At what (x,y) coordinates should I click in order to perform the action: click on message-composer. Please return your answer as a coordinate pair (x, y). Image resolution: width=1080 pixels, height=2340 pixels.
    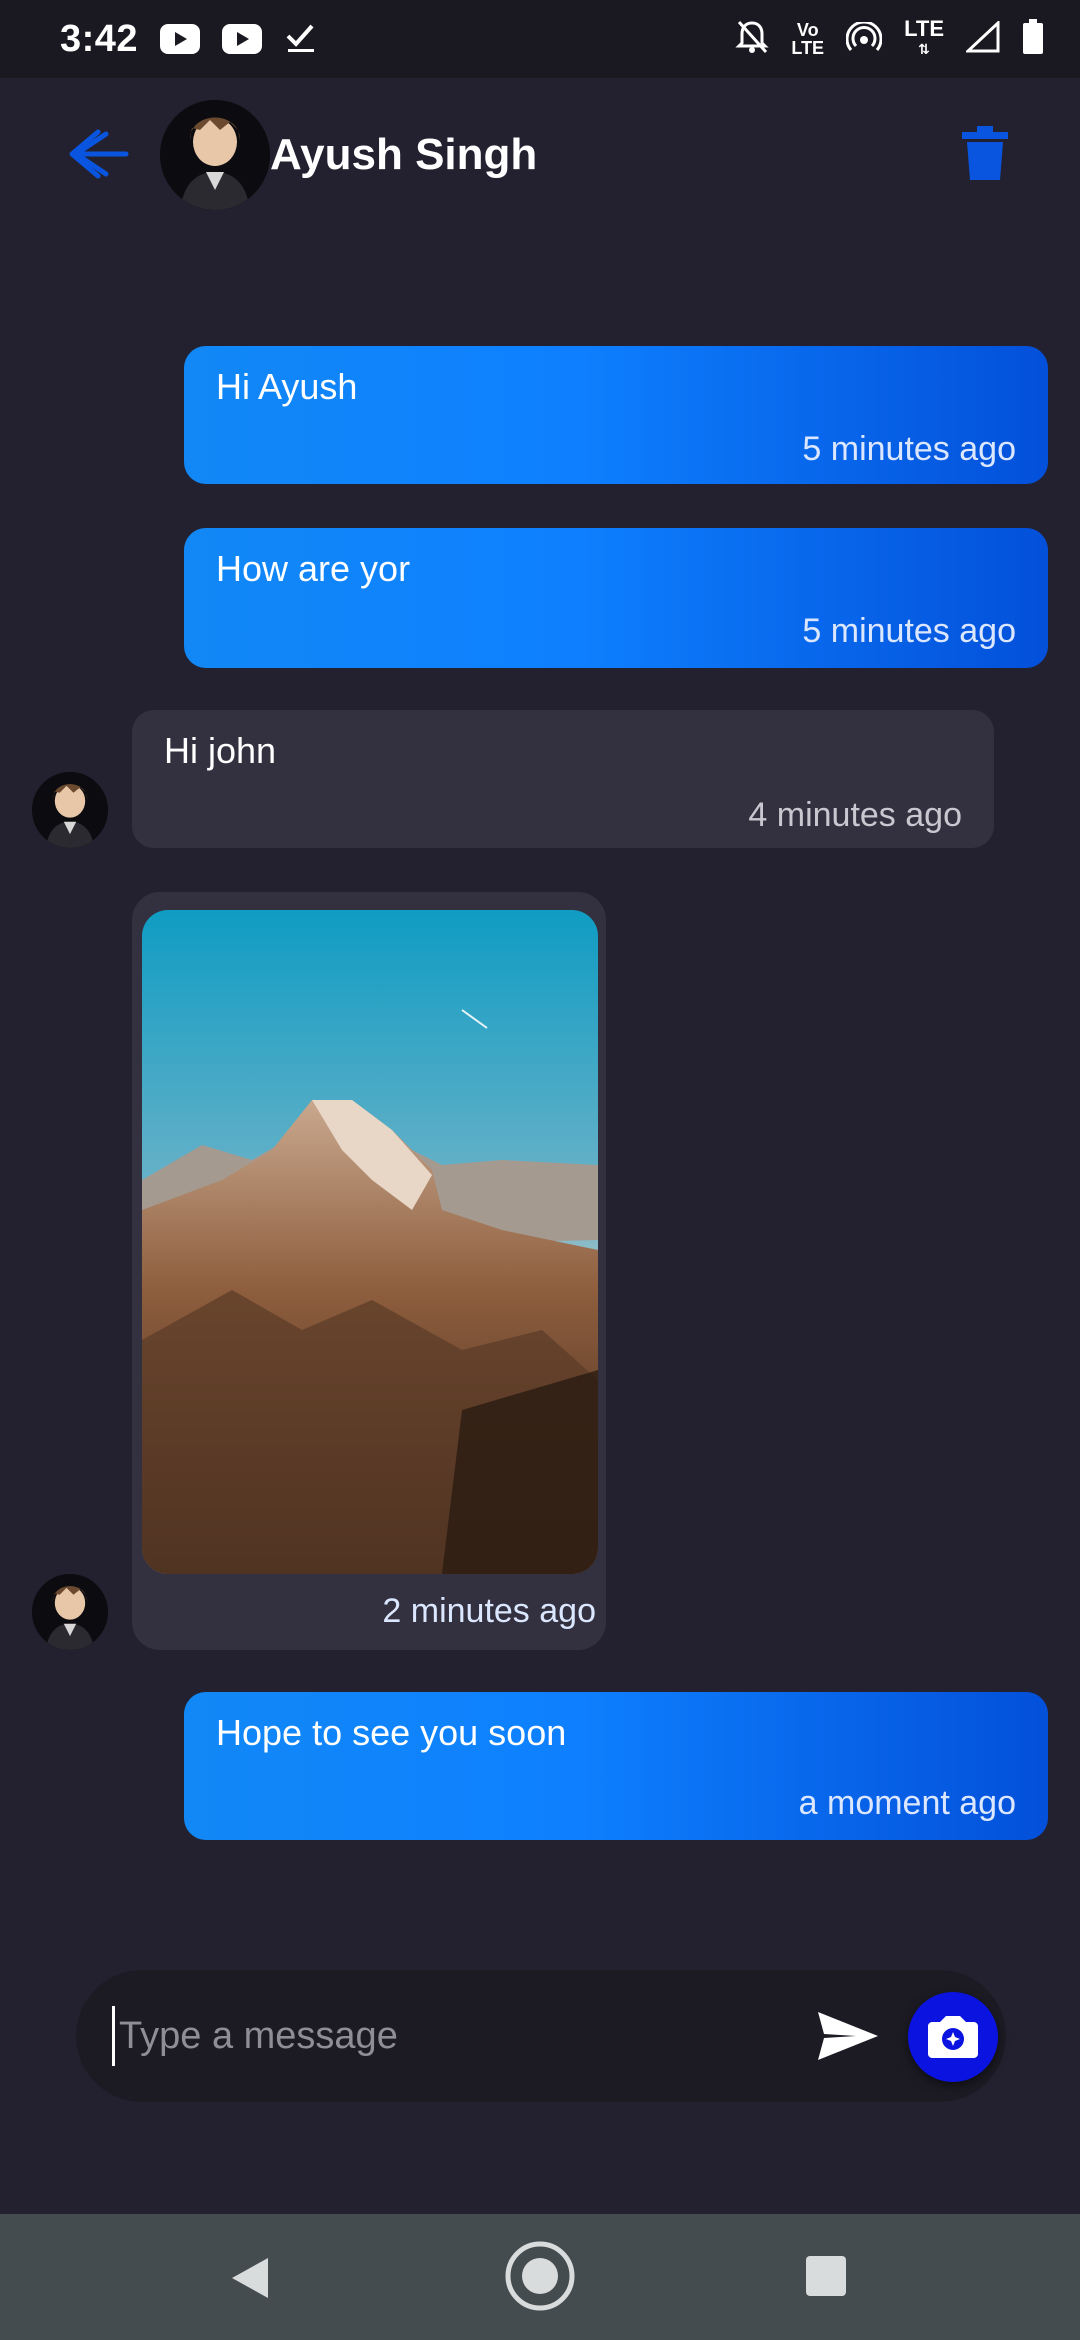
    Looking at the image, I should click on (541, 2036).